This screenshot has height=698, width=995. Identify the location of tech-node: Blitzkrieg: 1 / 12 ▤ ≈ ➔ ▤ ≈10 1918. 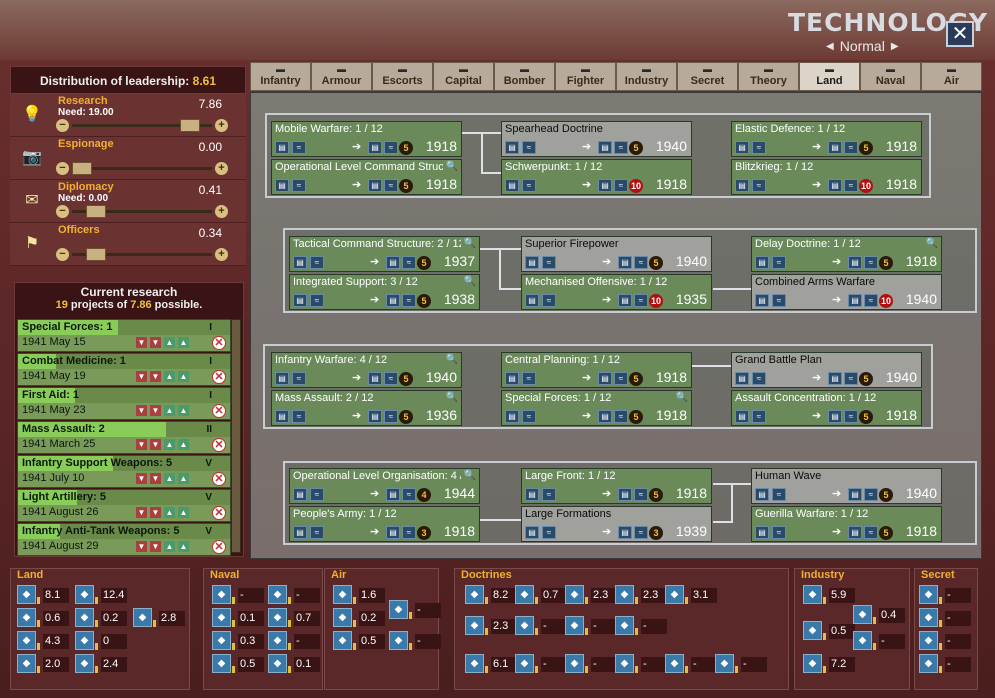
(826, 177).